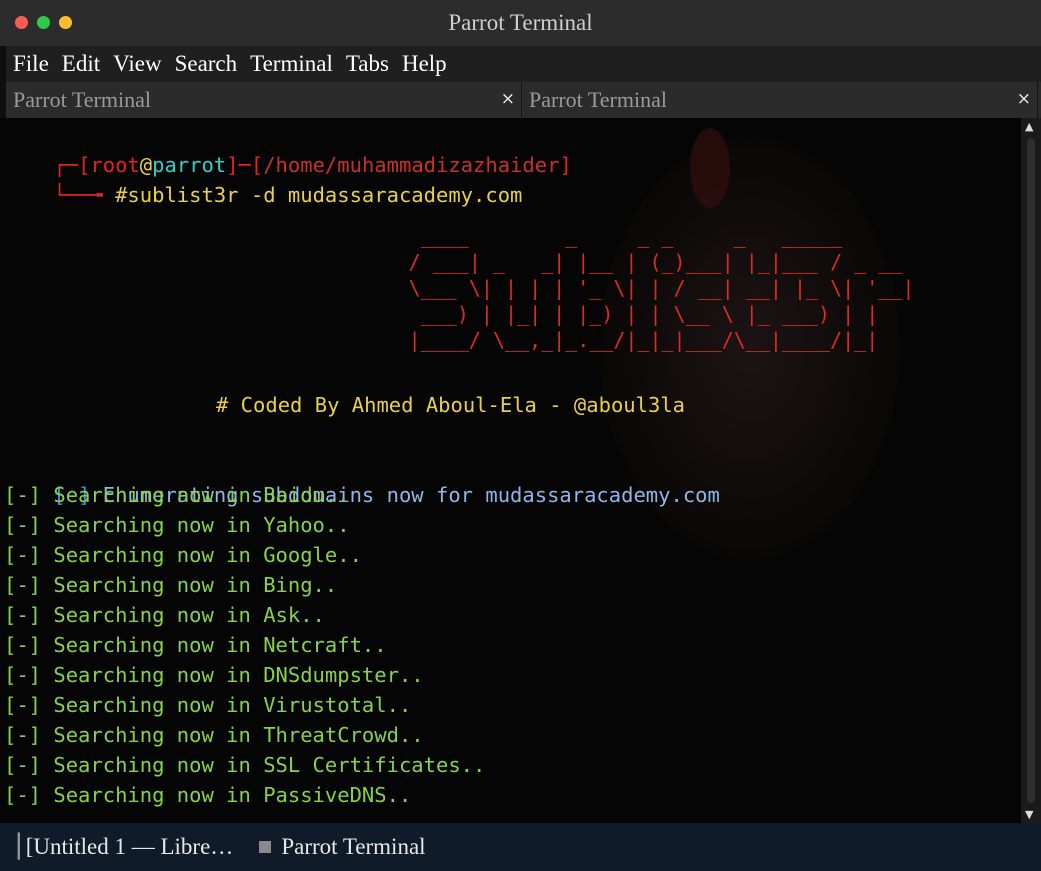 This screenshot has height=871, width=1041. What do you see at coordinates (710, 168) in the screenshot?
I see `wallpaper-parrot-beak` at bounding box center [710, 168].